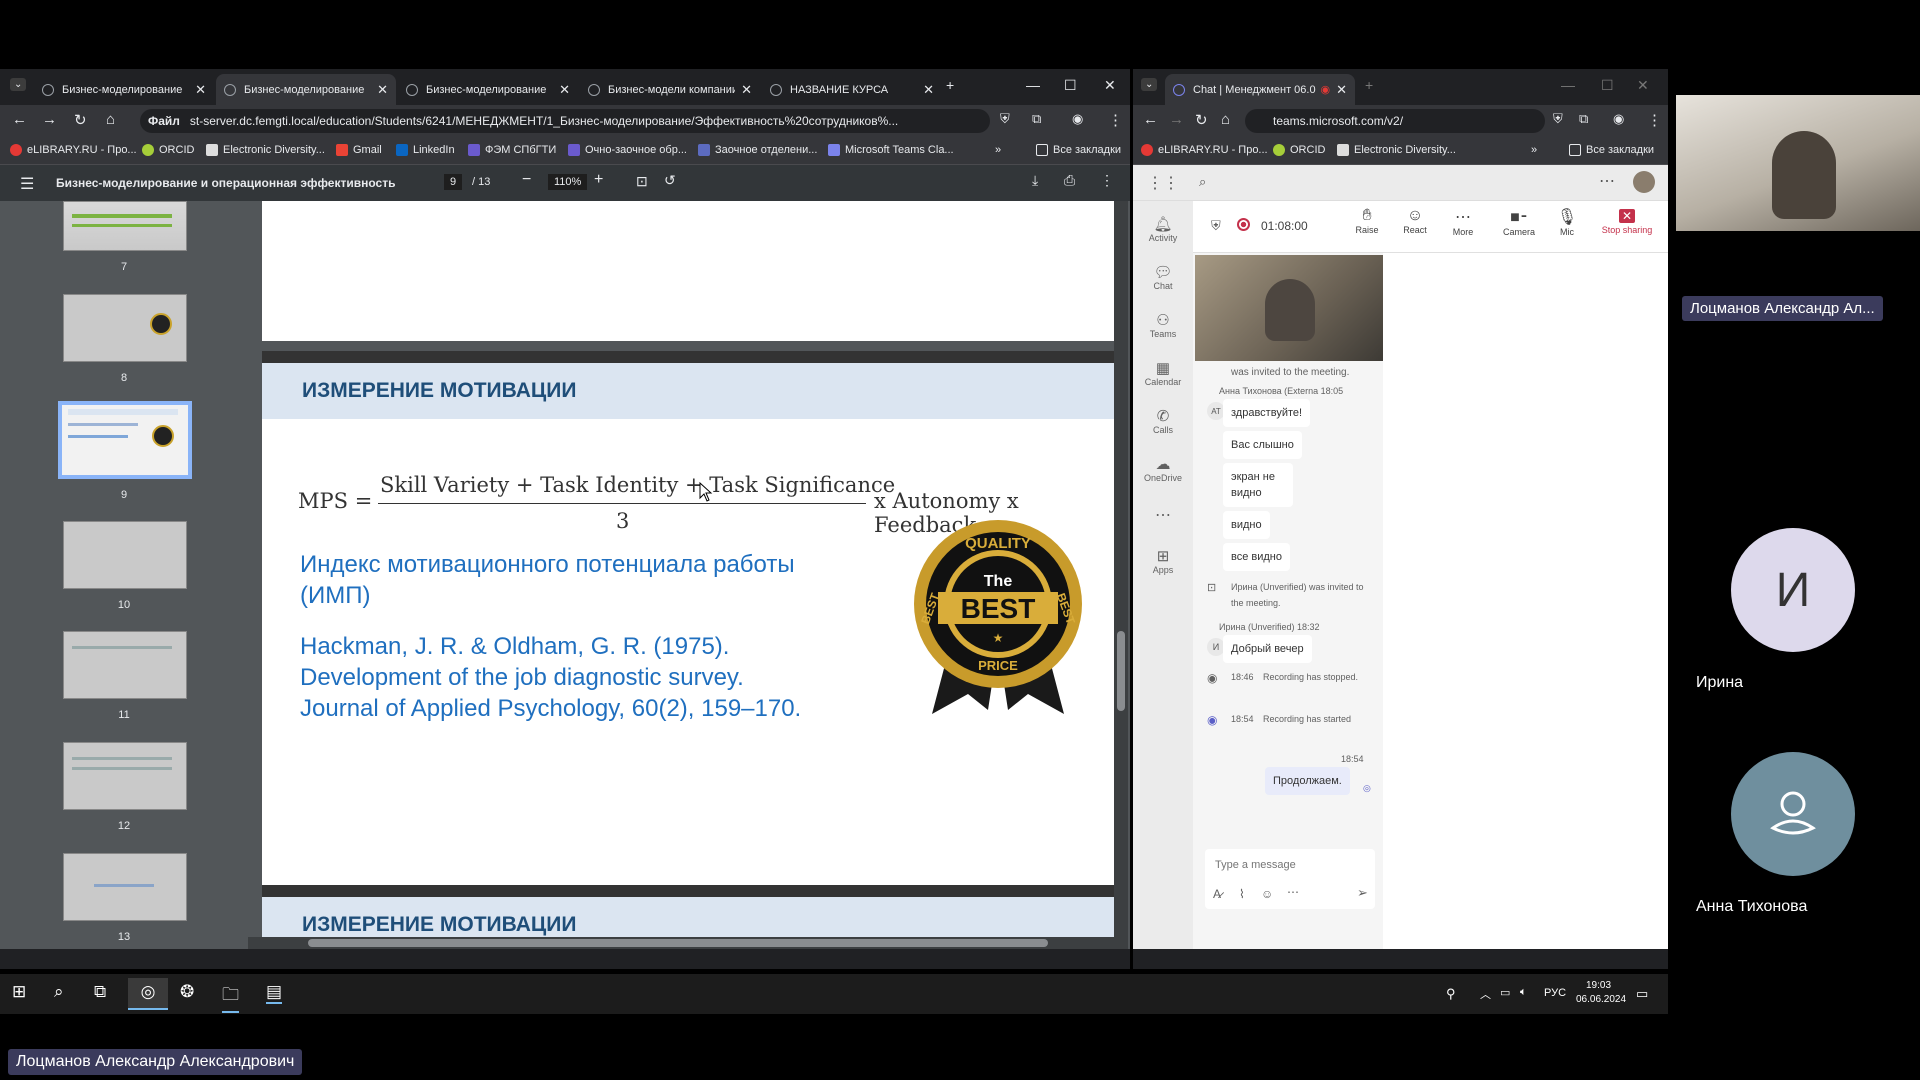  I want to click on notifications-icon: ▭, so click(1642, 994).